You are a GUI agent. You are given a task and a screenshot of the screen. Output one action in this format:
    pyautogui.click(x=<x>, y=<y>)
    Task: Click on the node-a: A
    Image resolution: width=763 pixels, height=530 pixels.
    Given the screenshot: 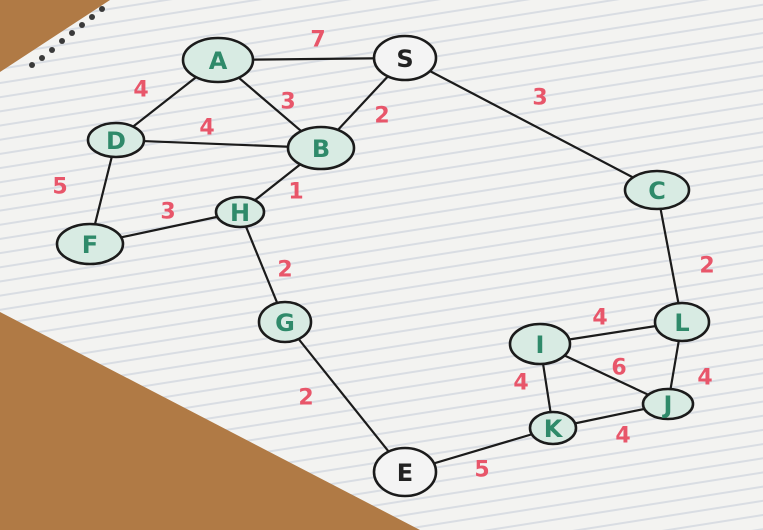 What is the action you would take?
    pyautogui.click(x=218, y=60)
    